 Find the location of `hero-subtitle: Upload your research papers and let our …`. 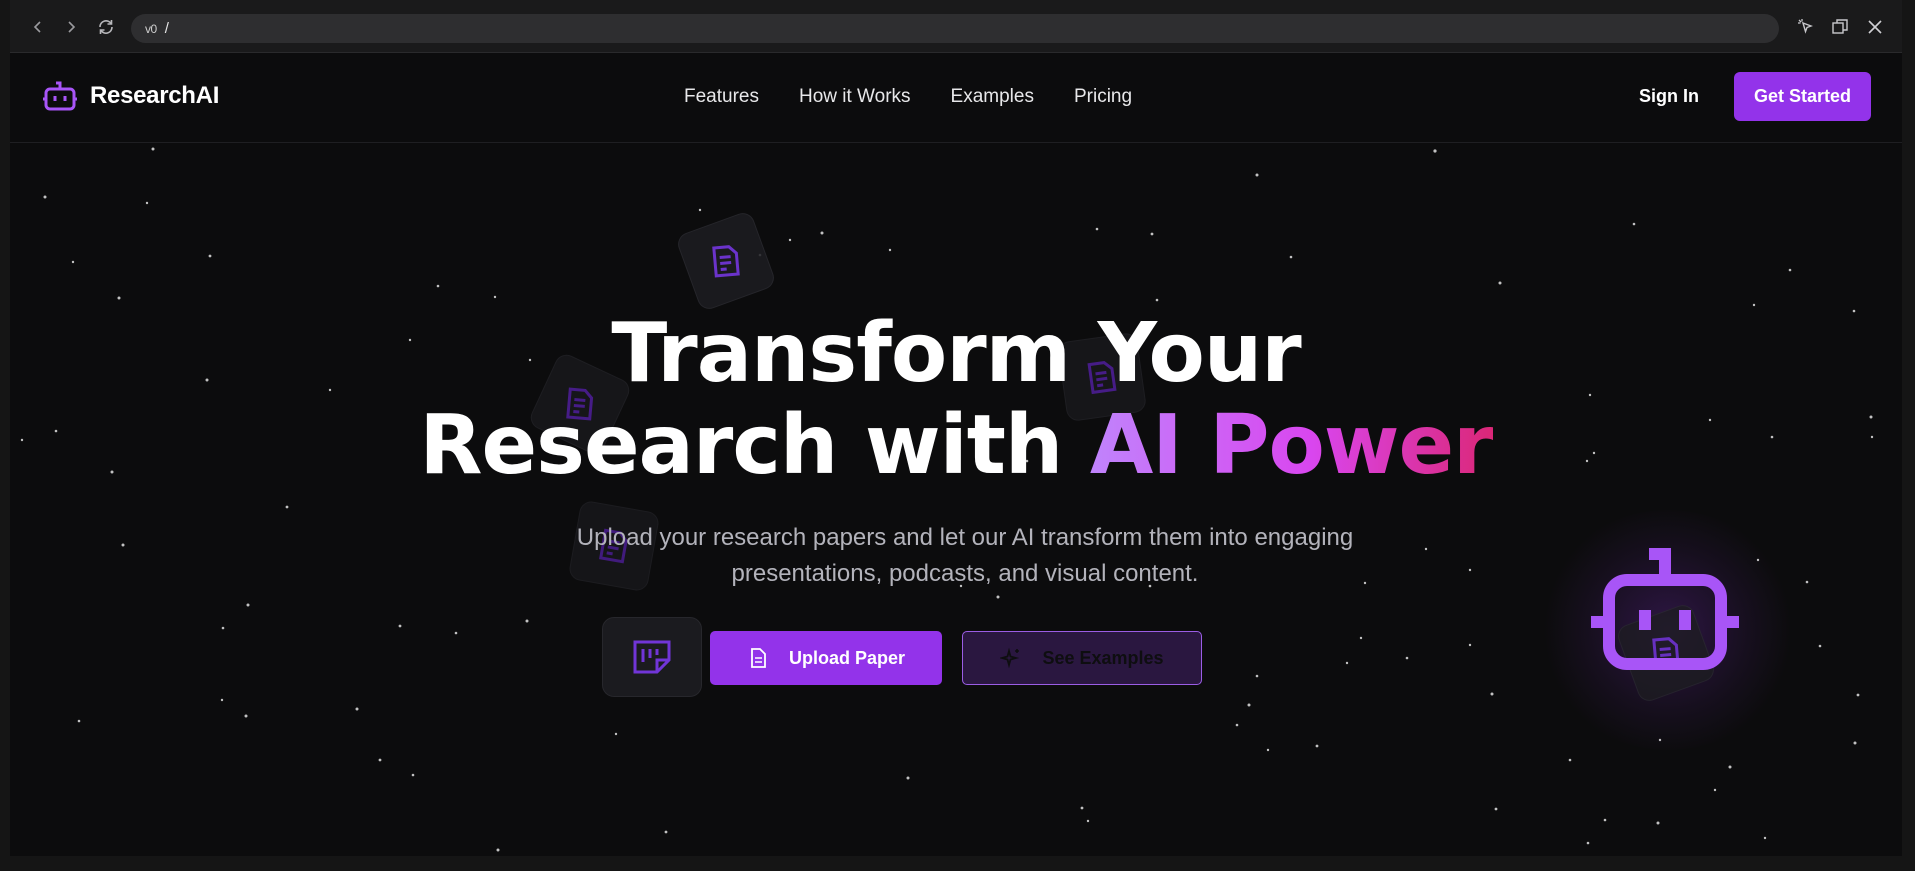

hero-subtitle: Upload your research papers and let our … is located at coordinates (965, 555).